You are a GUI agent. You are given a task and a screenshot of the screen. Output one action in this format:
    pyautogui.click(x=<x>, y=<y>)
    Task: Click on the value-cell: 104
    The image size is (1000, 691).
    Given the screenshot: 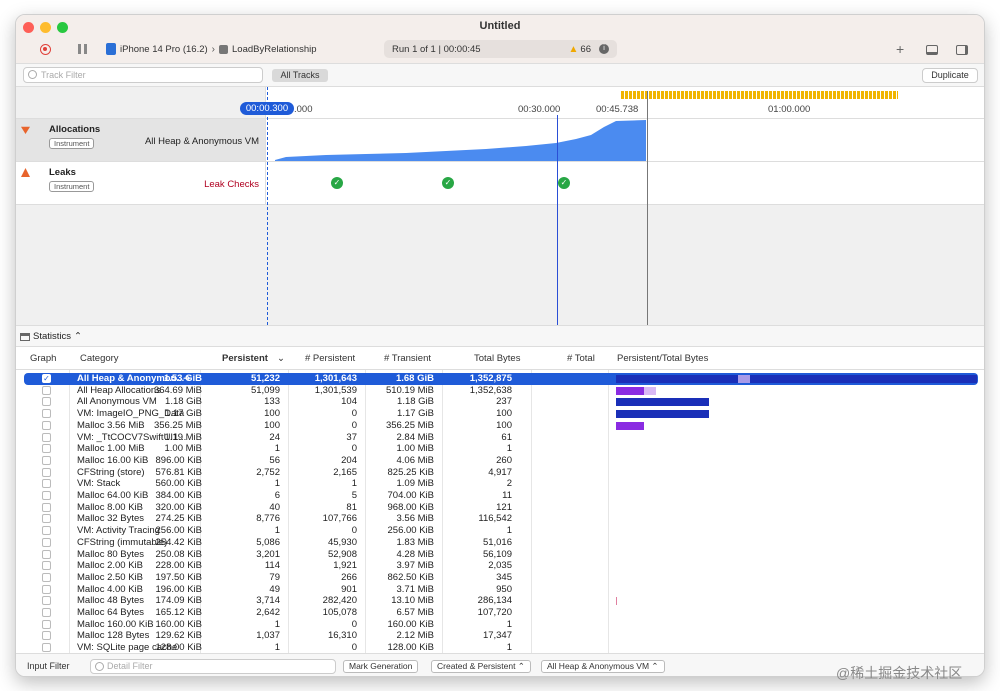 What is the action you would take?
    pyautogui.click(x=349, y=402)
    